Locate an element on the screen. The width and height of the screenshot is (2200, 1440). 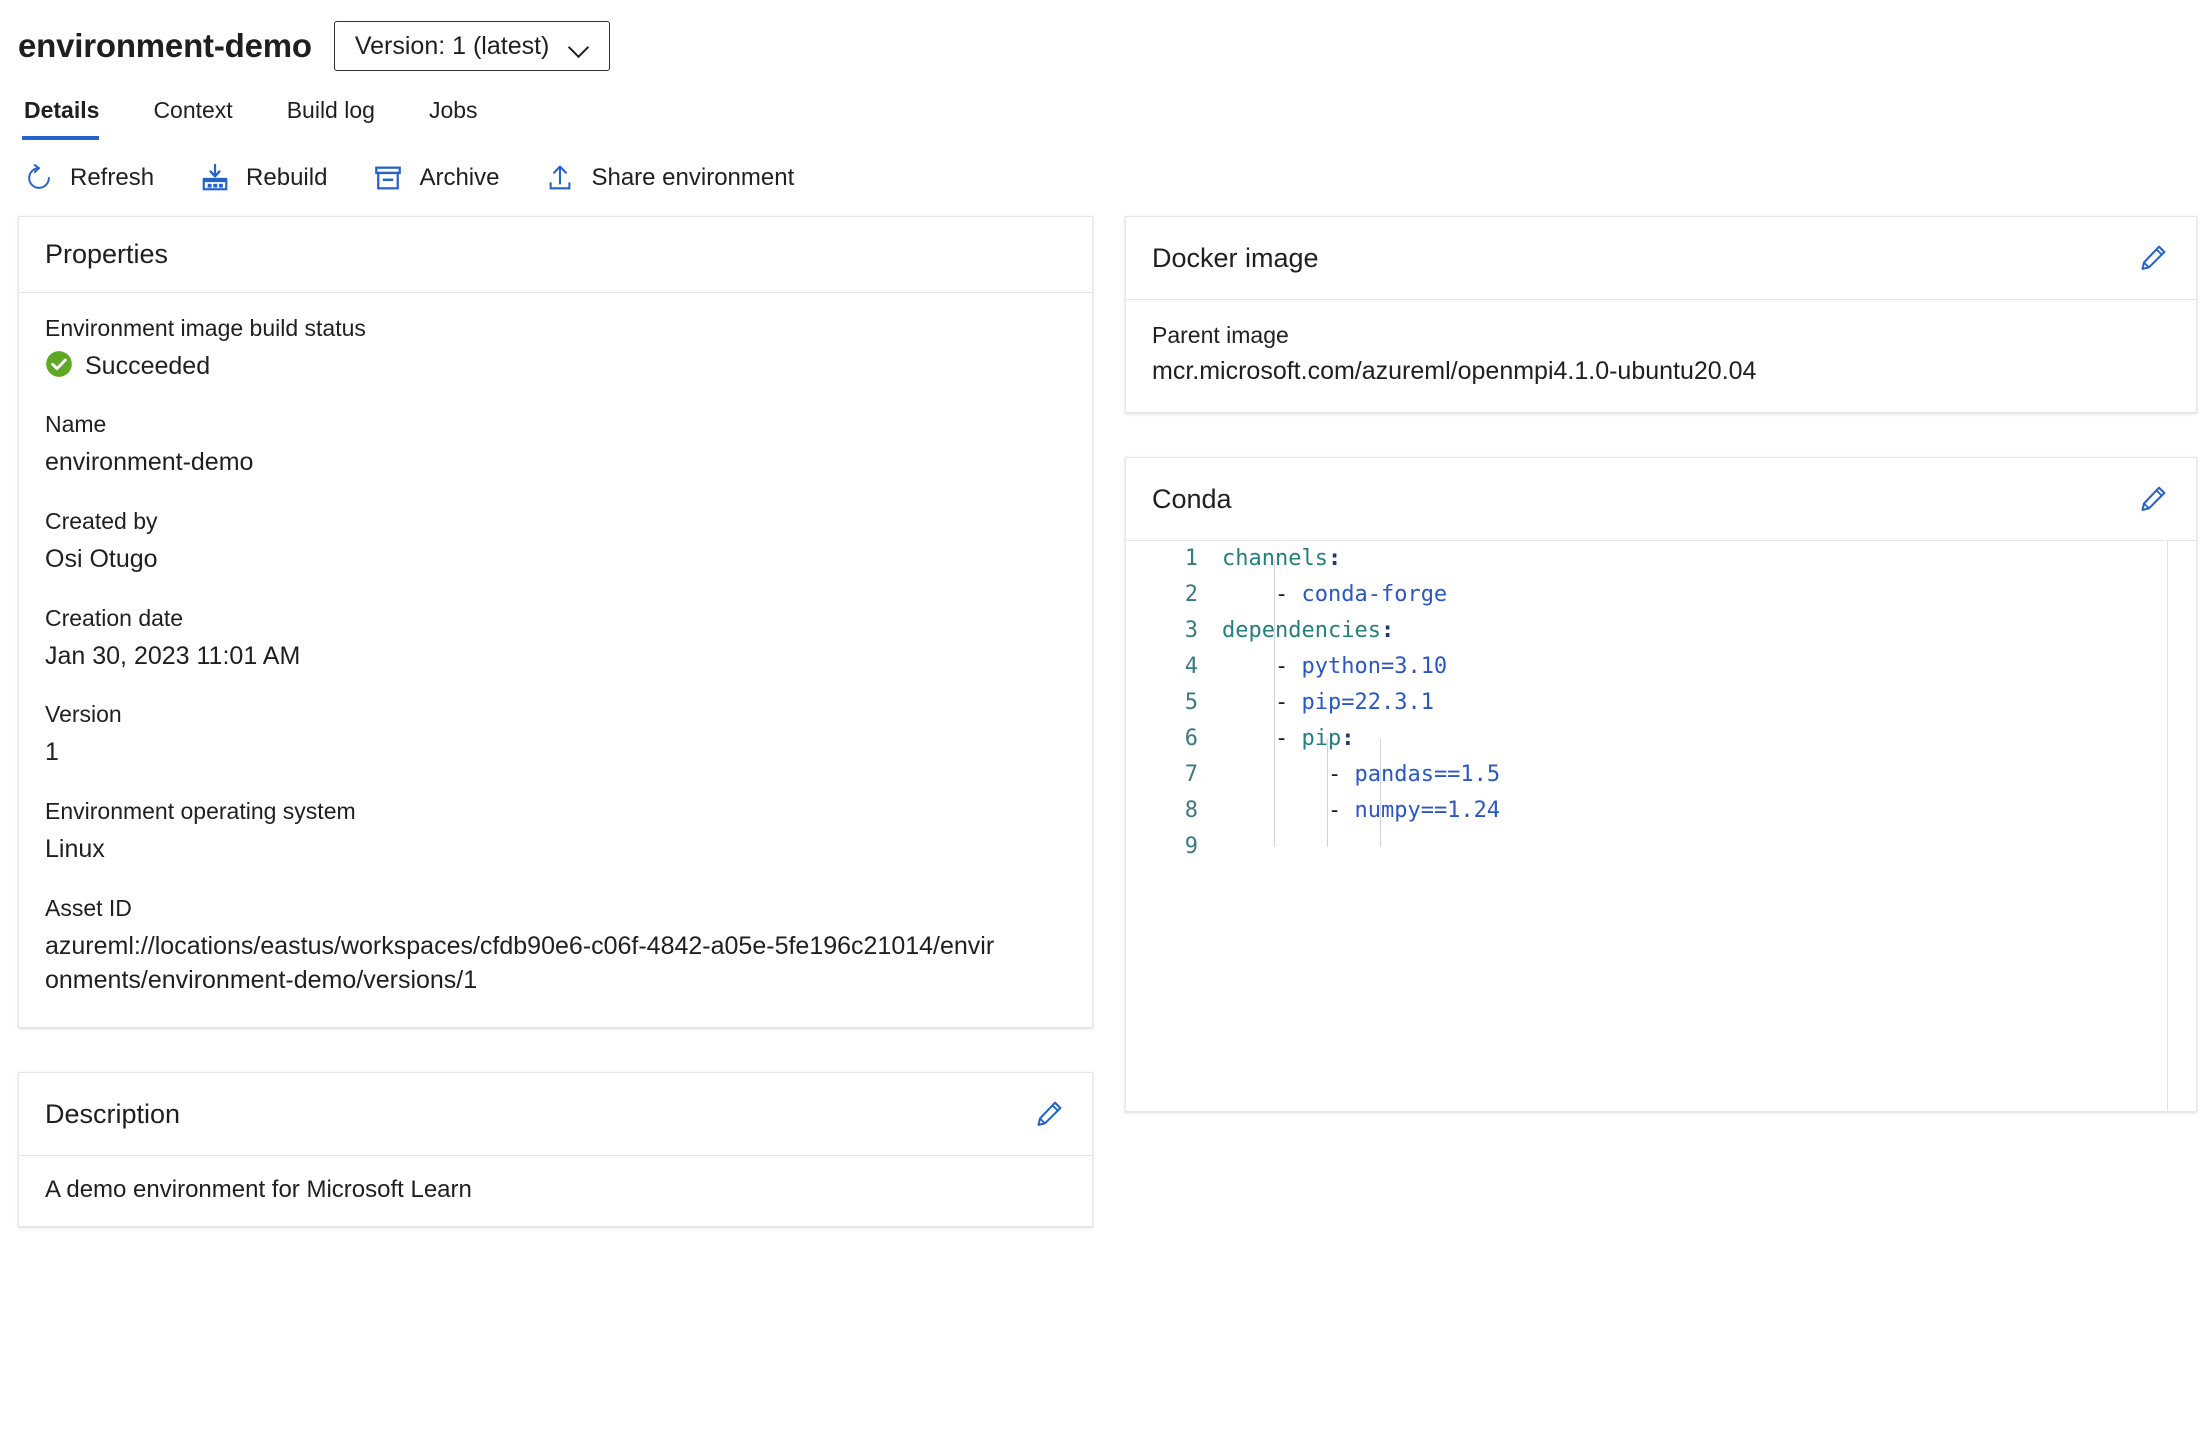
code-text: - numpy==1.24 is located at coordinates (1414, 810).